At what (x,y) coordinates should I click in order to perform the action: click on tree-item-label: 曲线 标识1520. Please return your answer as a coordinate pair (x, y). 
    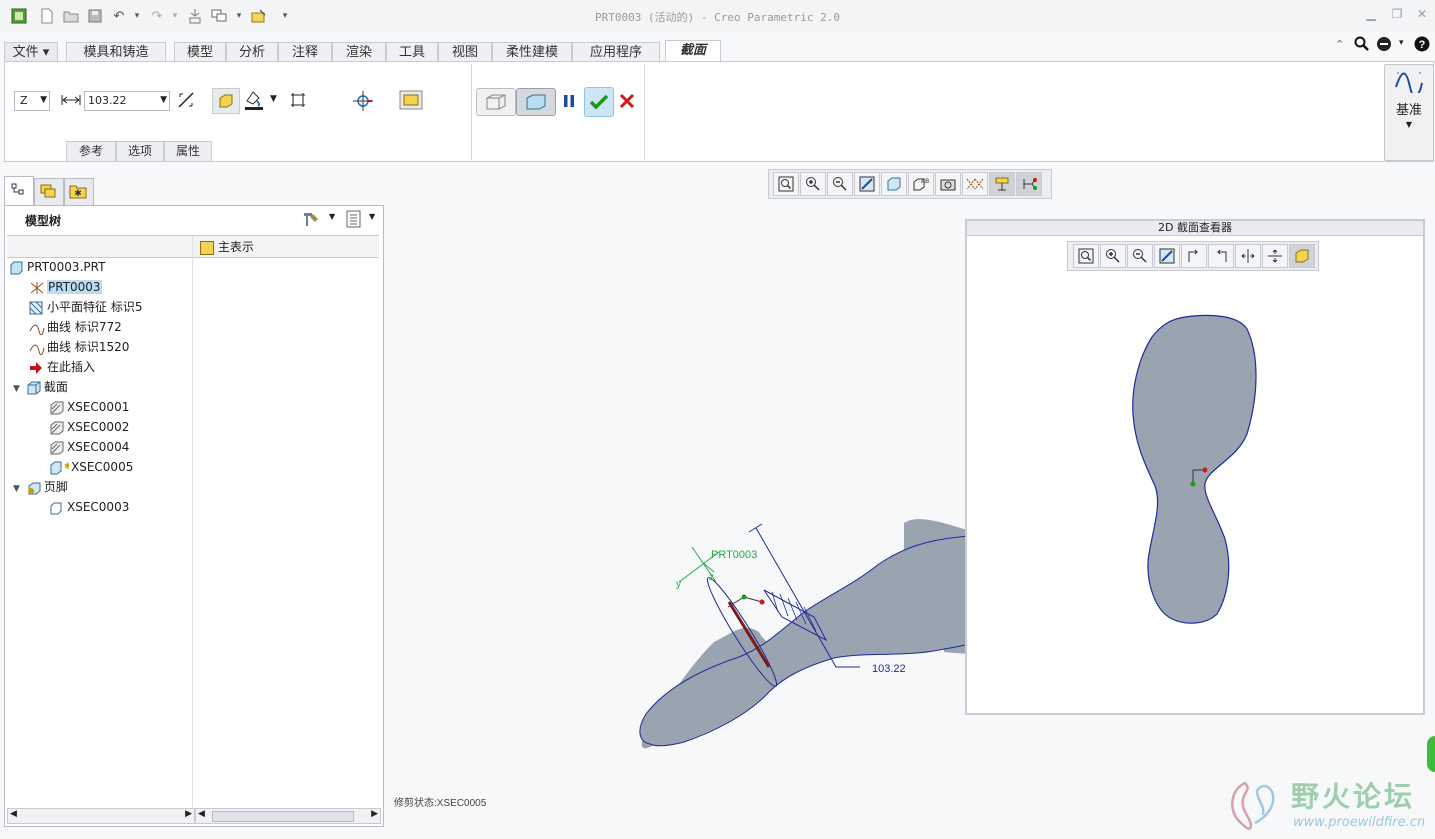
    Looking at the image, I should click on (88, 347).